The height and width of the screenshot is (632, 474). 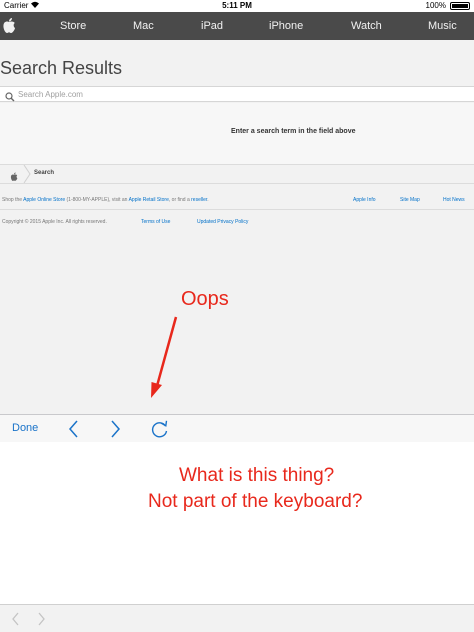 What do you see at coordinates (44, 200) in the screenshot?
I see `apple-online-store-link: Apple Online Store` at bounding box center [44, 200].